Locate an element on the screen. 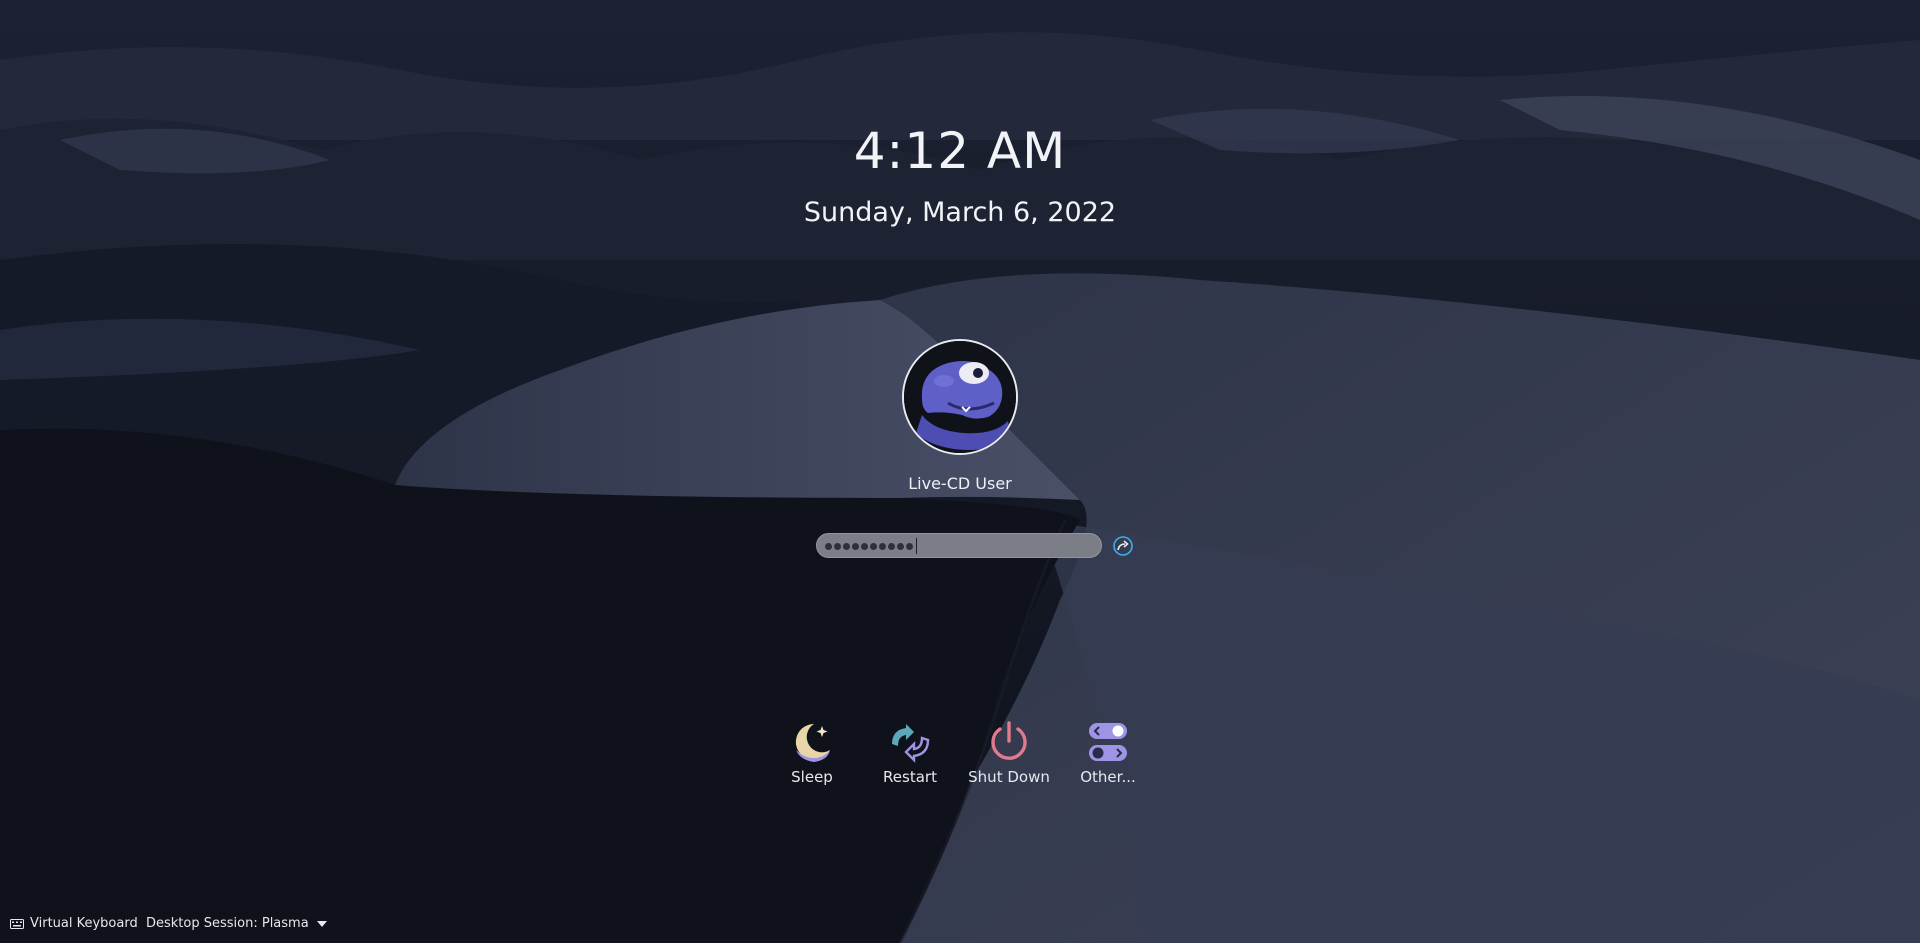 This screenshot has height=943, width=1920. restart-icon is located at coordinates (911, 743).